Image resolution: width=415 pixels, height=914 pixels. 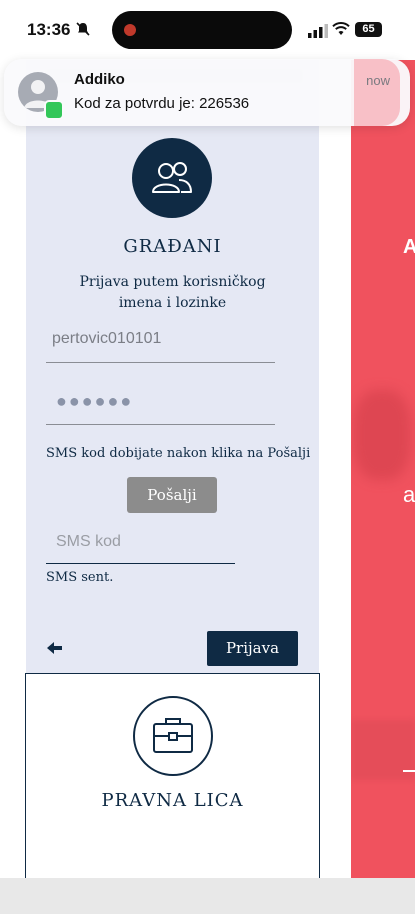 What do you see at coordinates (252, 648) in the screenshot?
I see `login-button: Prijava` at bounding box center [252, 648].